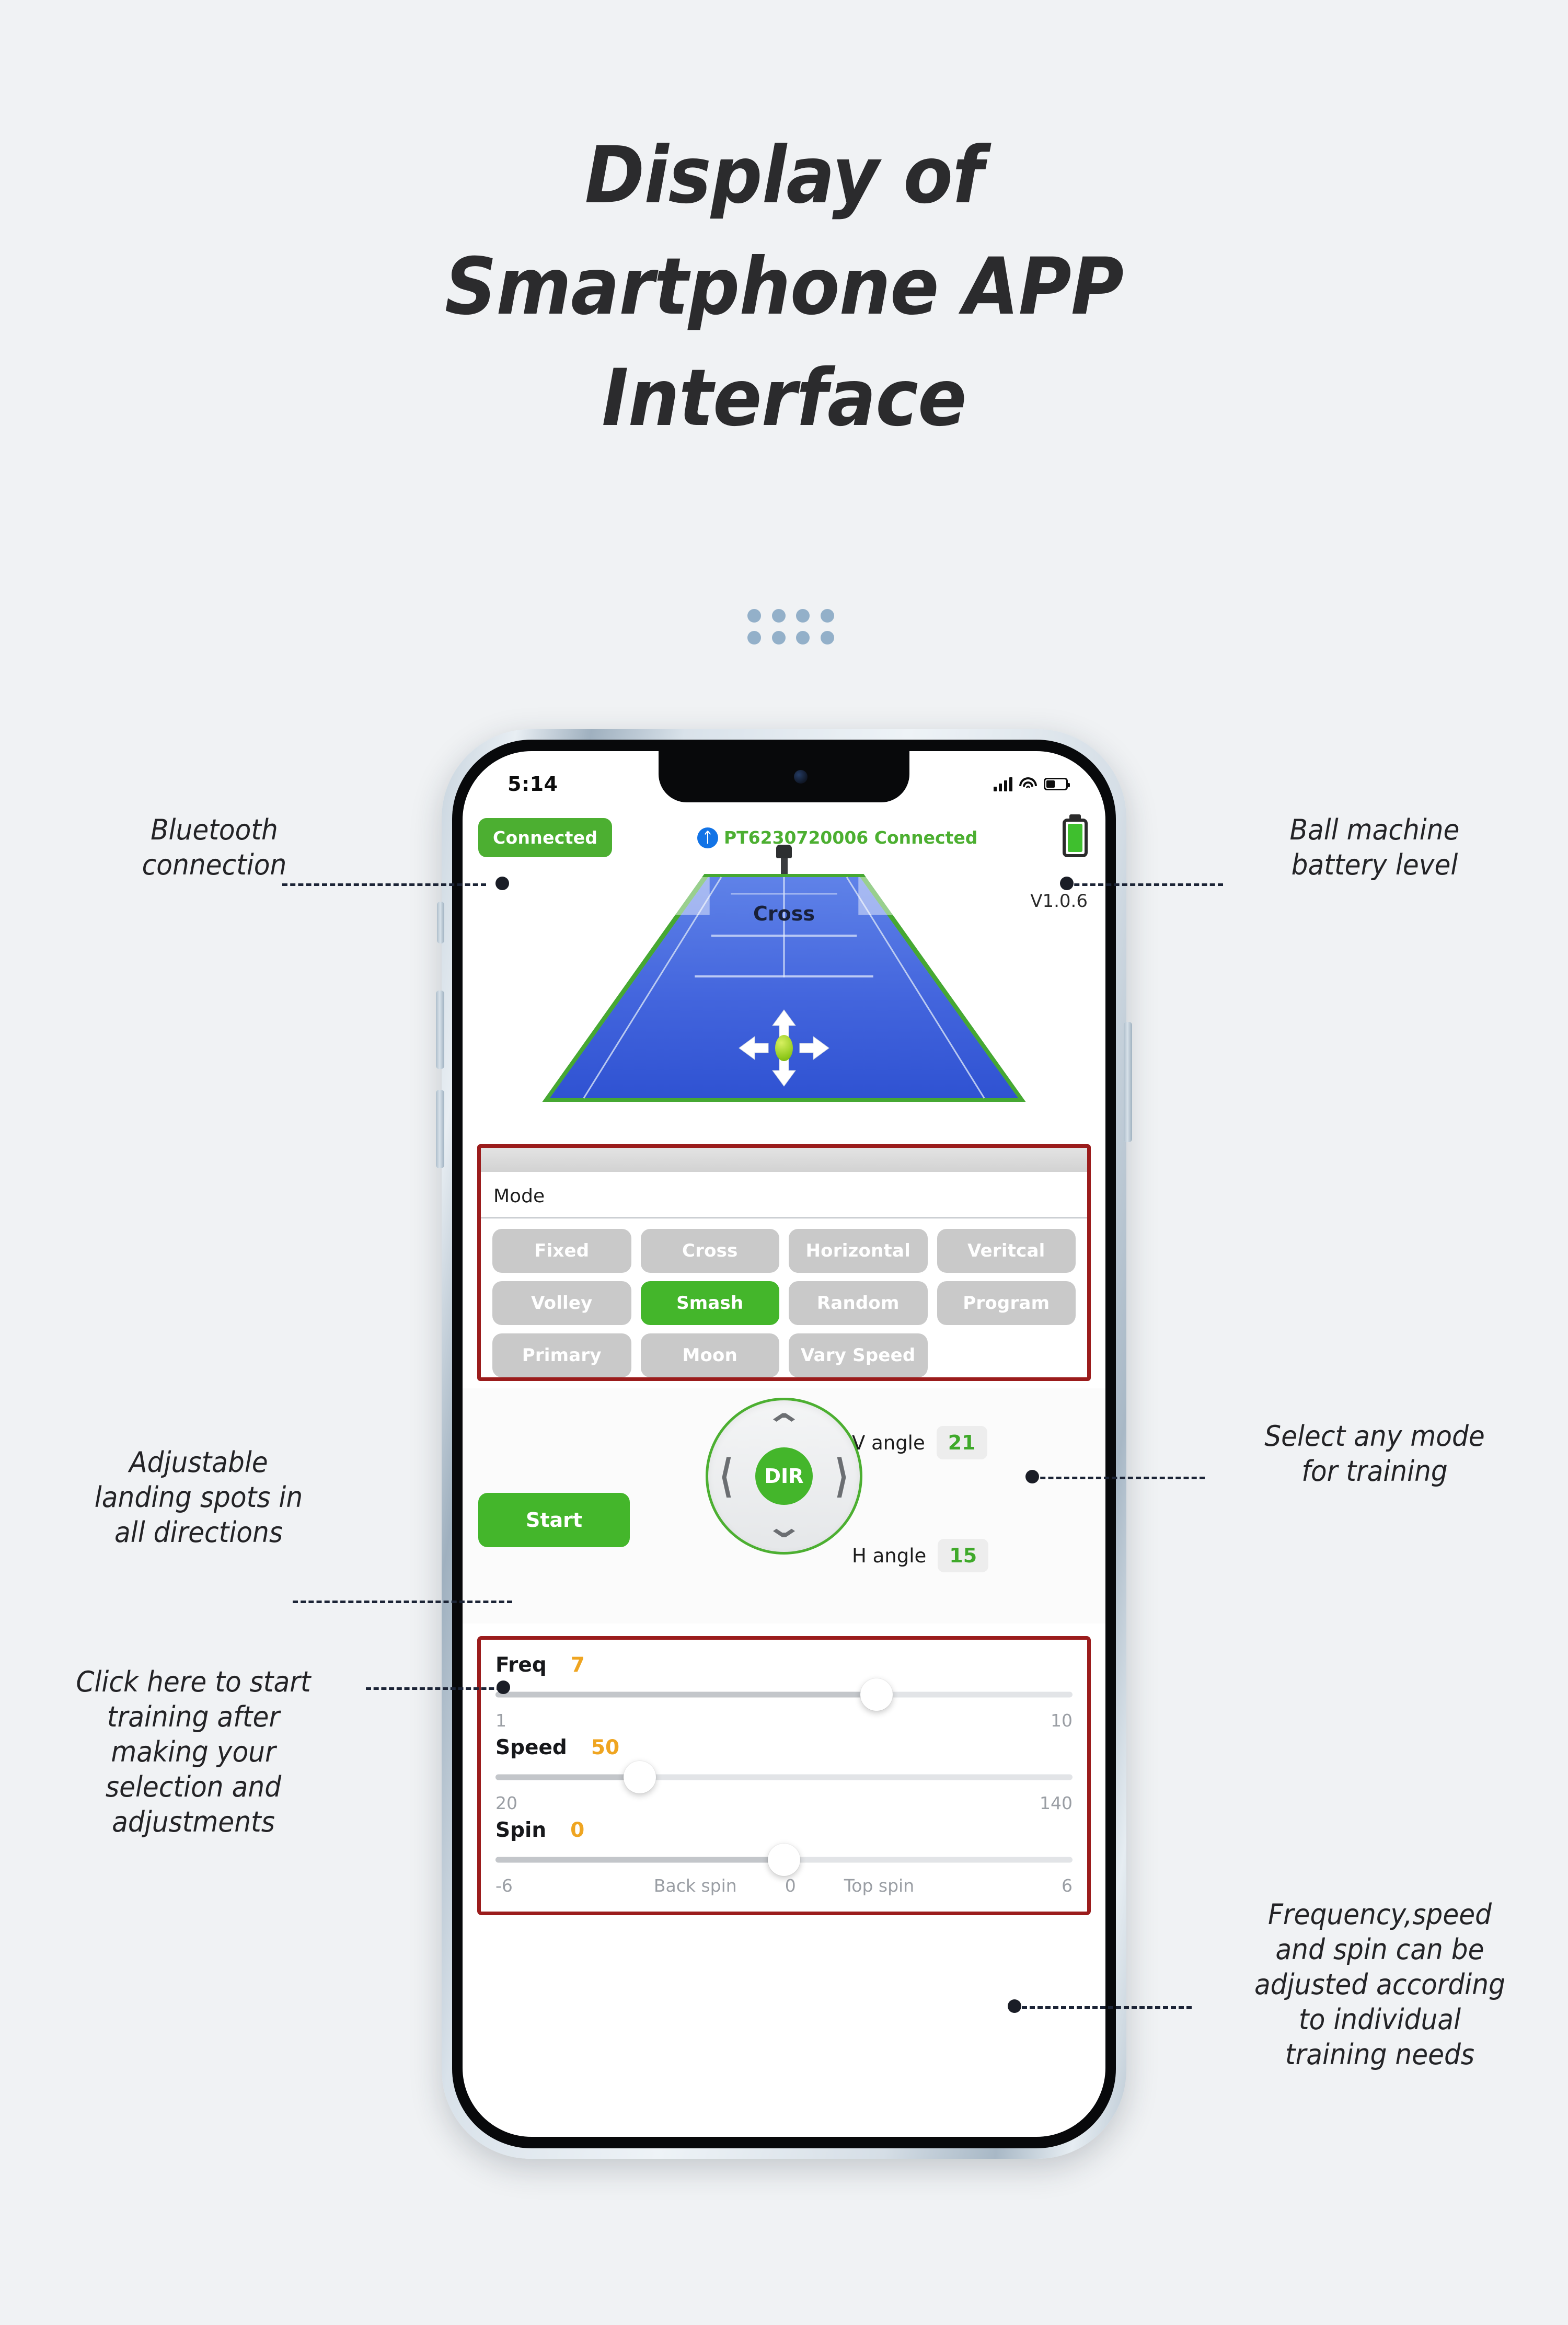 The height and width of the screenshot is (2325, 1568). Describe the element at coordinates (1003, 784) in the screenshot. I see `cellular-signal-icon` at that location.